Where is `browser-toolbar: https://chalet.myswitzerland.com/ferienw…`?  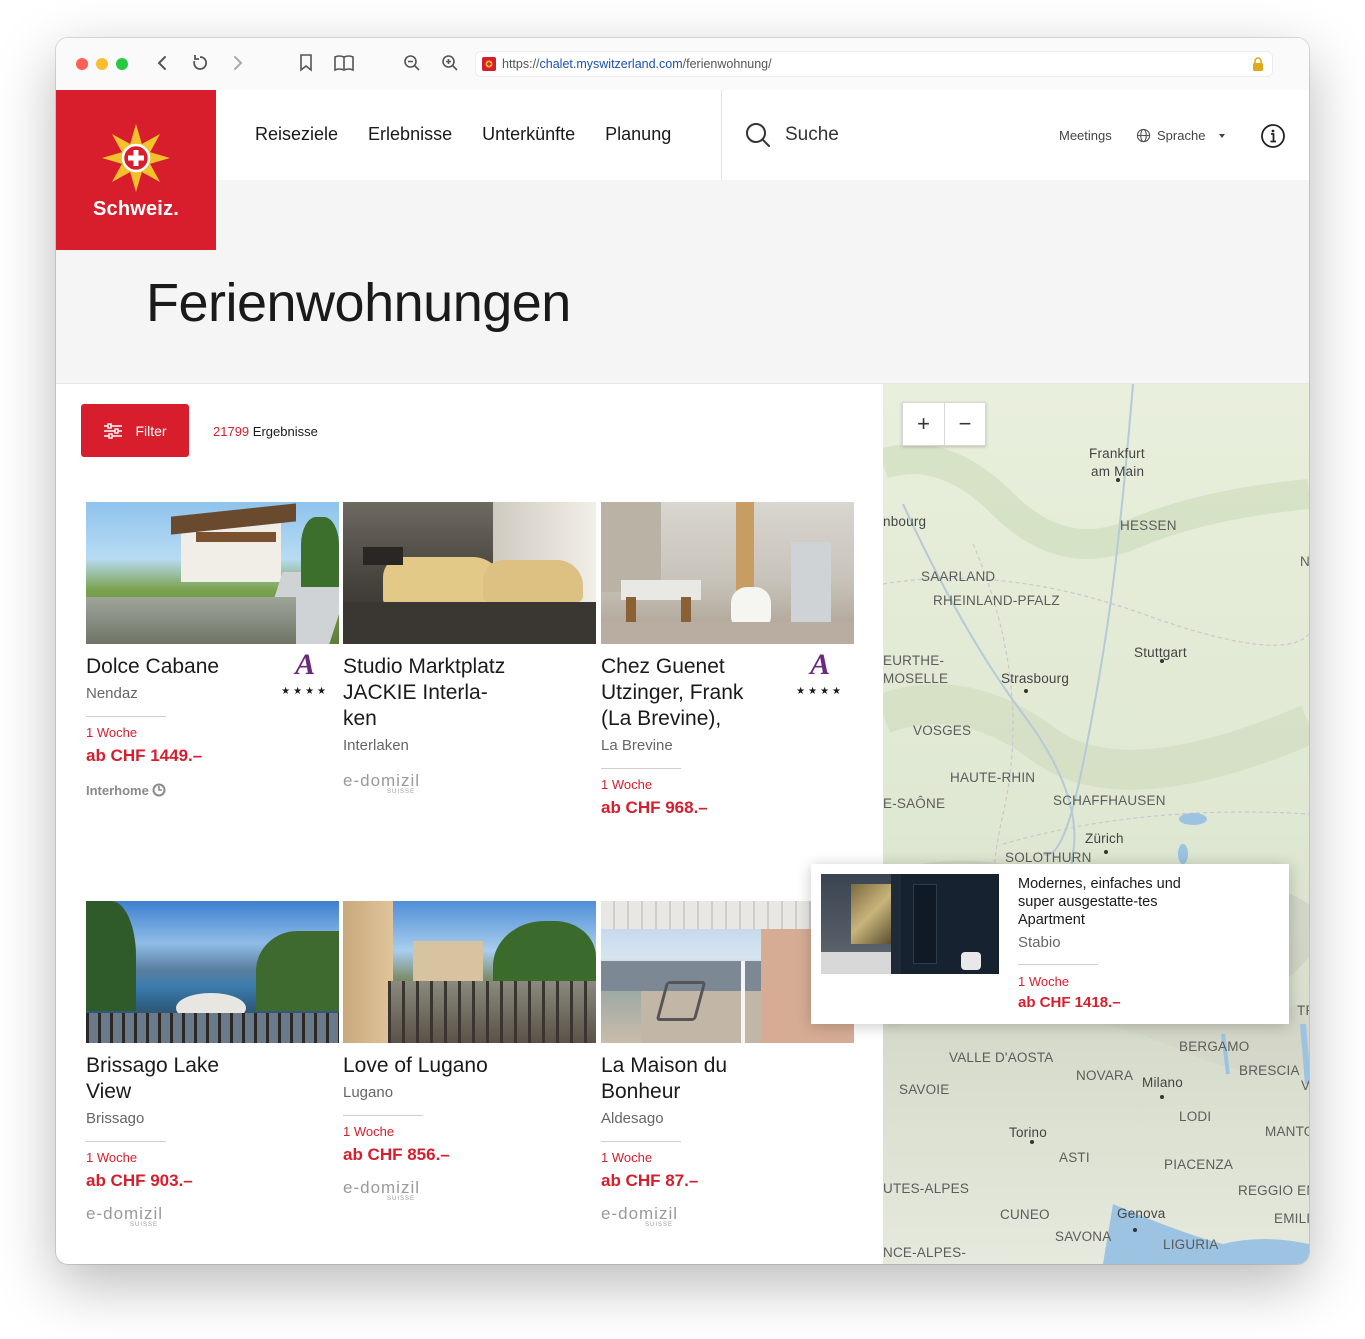
browser-toolbar: https://chalet.myswitzerland.com/ferienw… is located at coordinates (682, 64).